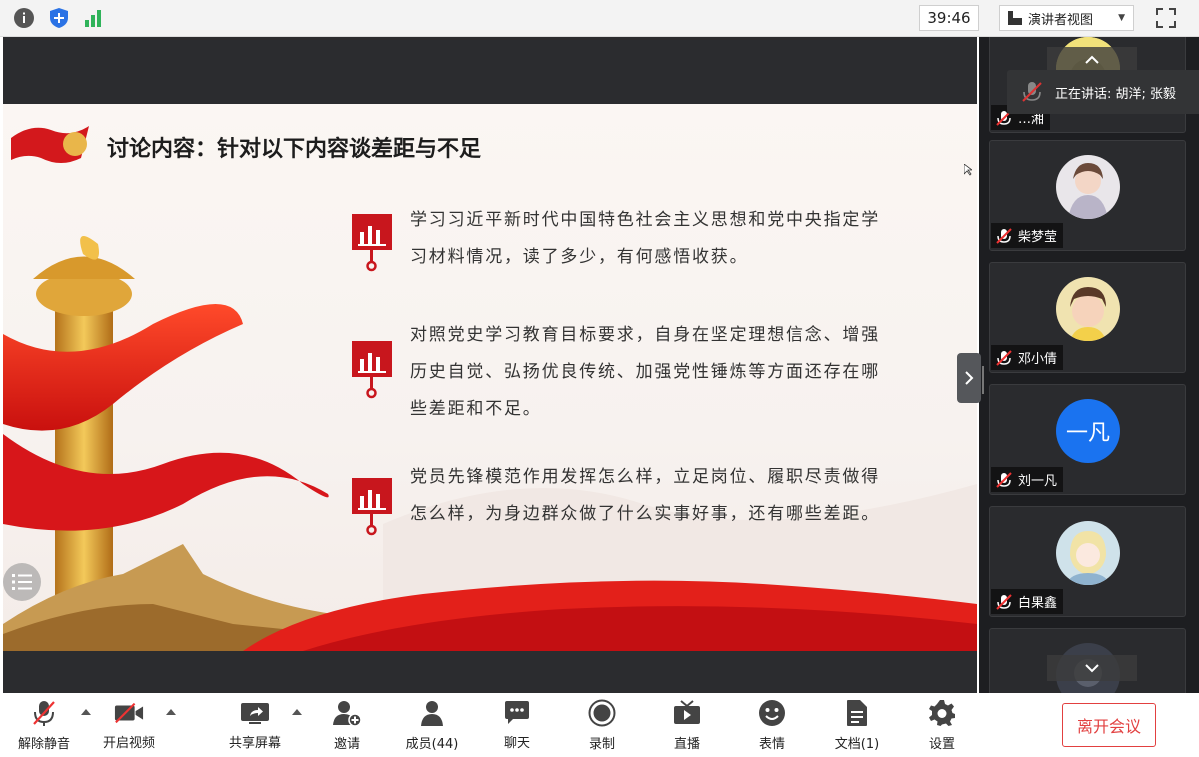 This screenshot has width=1199, height=757. I want to click on active-speaker-label: 正在讲话: 胡洋; 张毅, so click(1116, 94).